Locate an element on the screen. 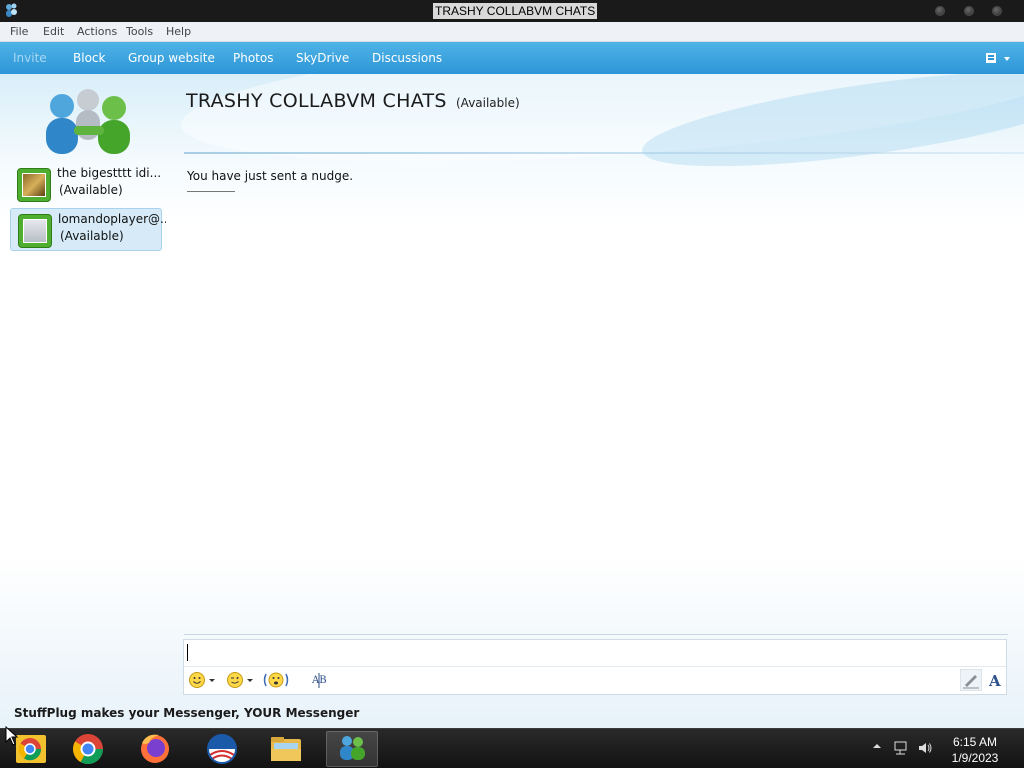  contact-picture is located at coordinates (34, 185).